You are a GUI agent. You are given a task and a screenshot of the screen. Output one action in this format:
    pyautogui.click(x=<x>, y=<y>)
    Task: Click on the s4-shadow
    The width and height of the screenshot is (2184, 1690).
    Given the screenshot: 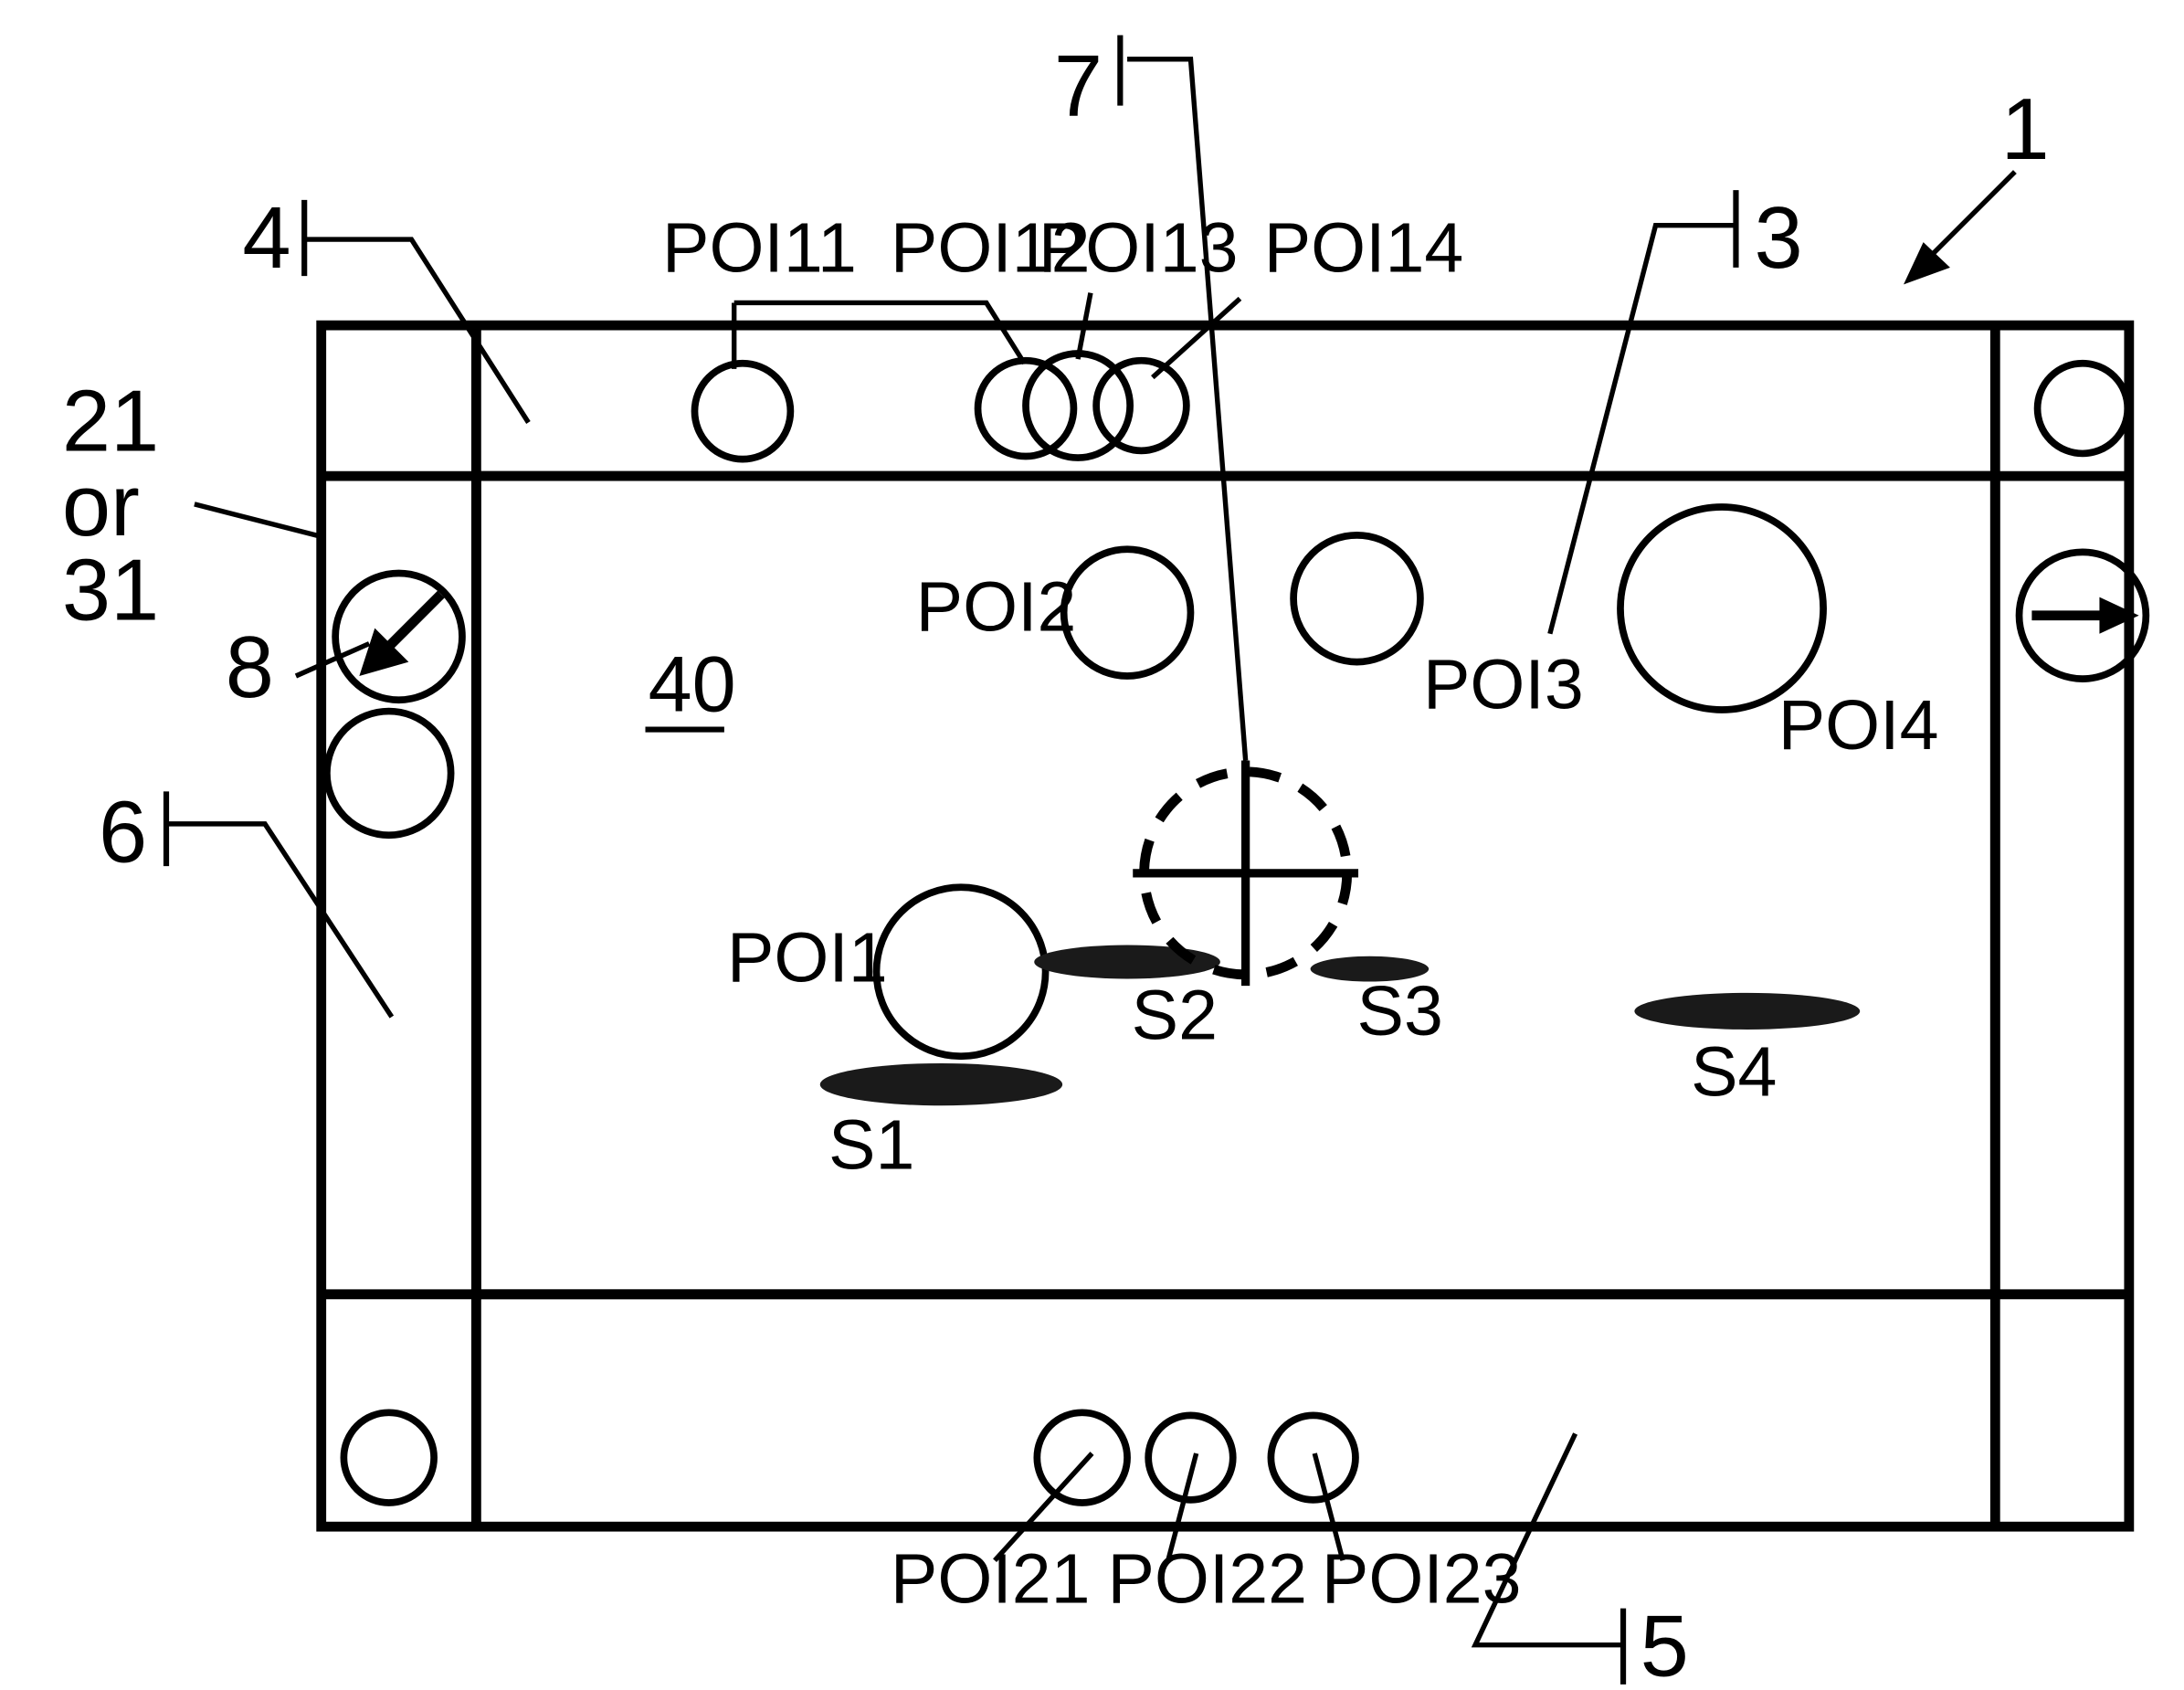 What is the action you would take?
    pyautogui.click(x=1748, y=1011)
    